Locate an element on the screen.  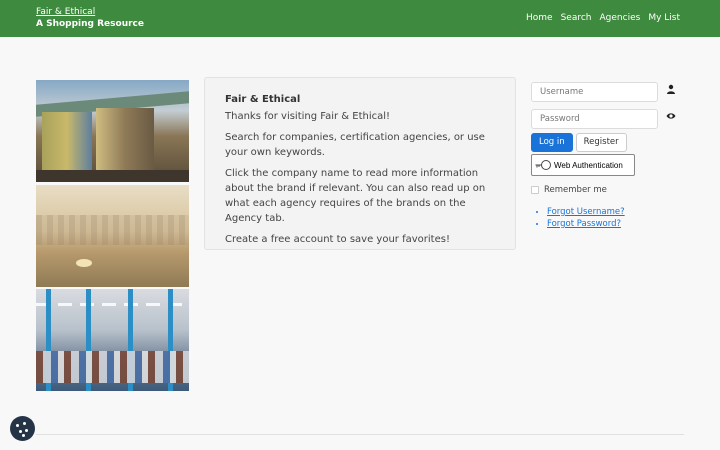
username-field-wrap is located at coordinates (606, 90).